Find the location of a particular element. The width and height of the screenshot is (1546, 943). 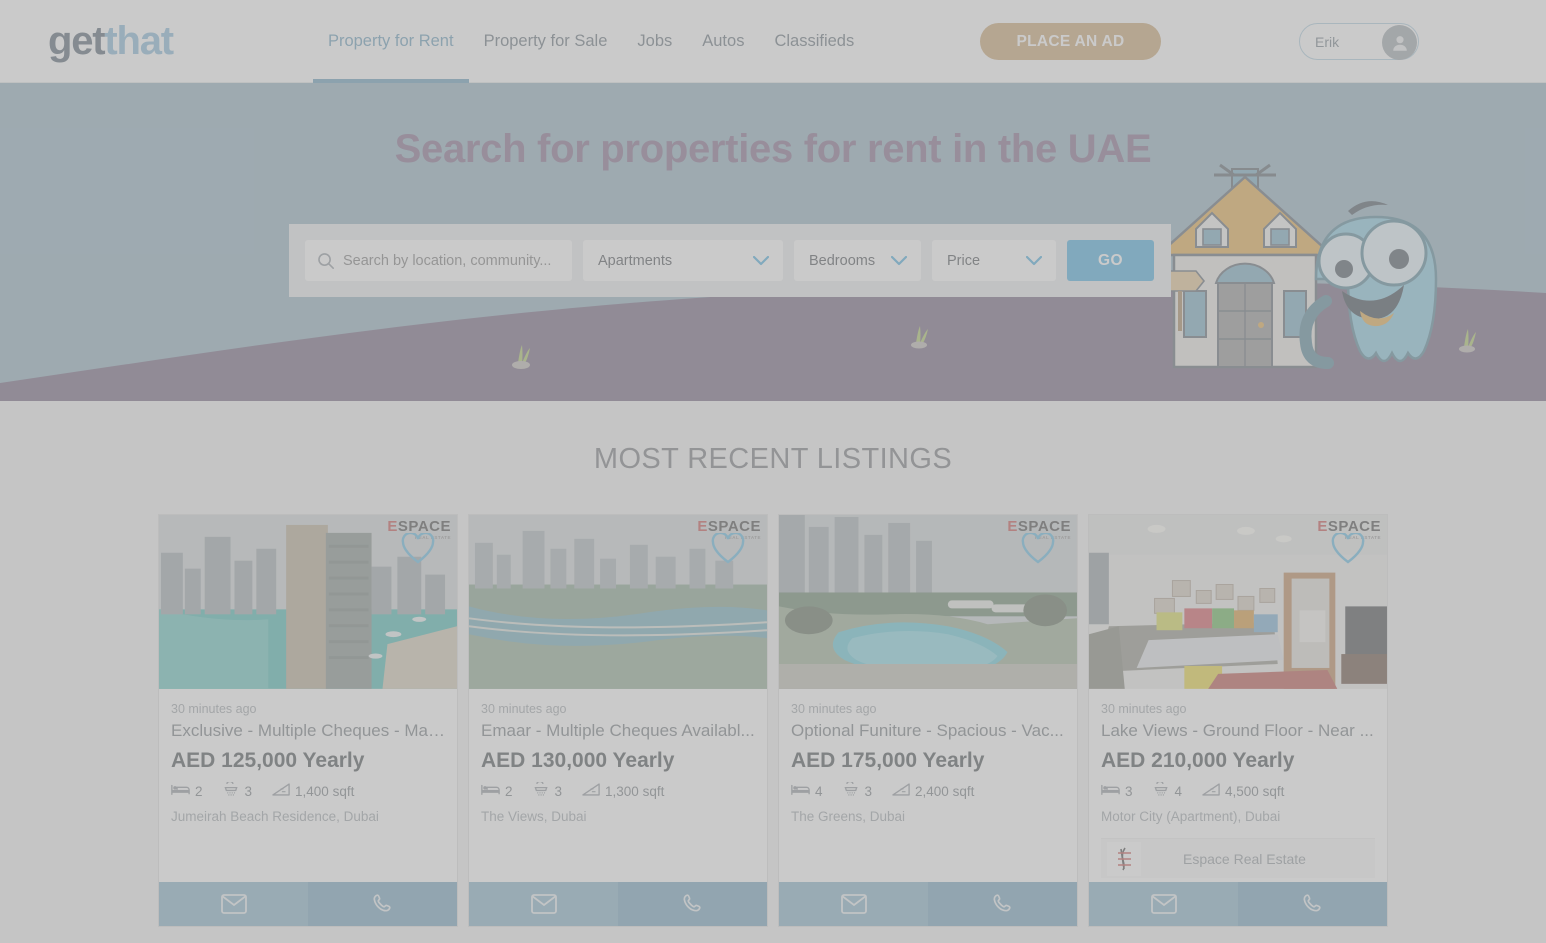

avatar-icon is located at coordinates (1399, 42).